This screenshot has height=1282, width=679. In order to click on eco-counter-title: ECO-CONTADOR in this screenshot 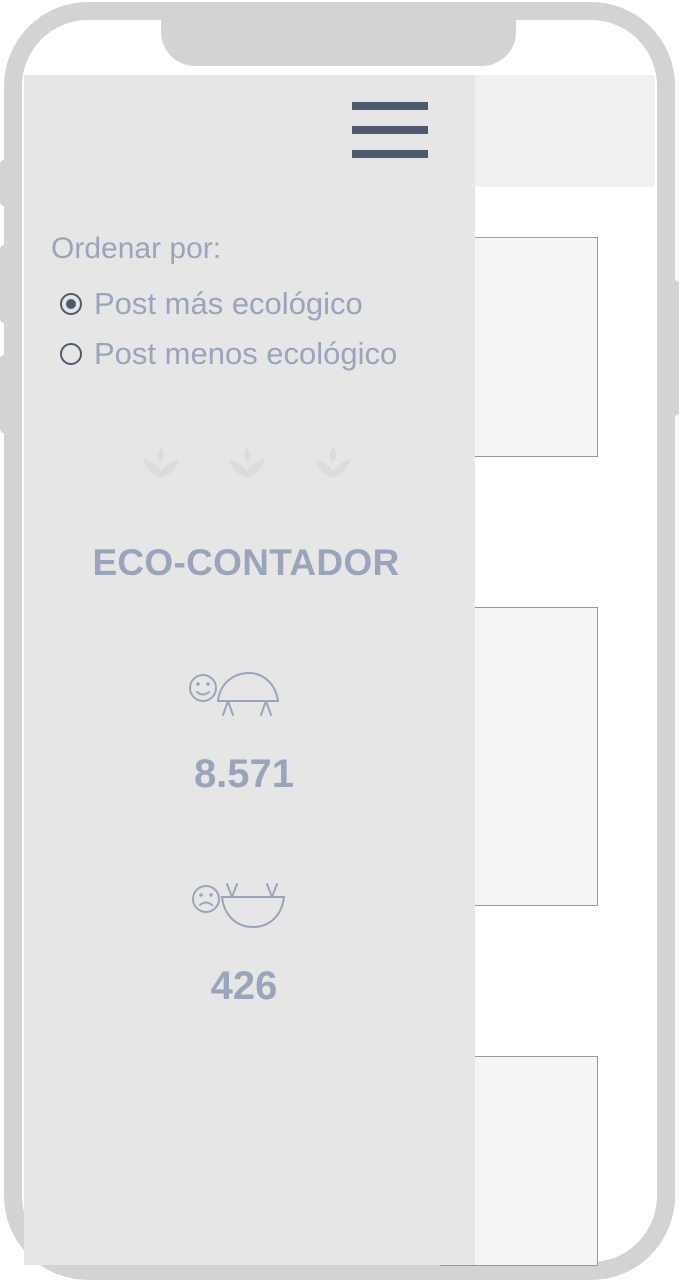, I will do `click(246, 562)`.